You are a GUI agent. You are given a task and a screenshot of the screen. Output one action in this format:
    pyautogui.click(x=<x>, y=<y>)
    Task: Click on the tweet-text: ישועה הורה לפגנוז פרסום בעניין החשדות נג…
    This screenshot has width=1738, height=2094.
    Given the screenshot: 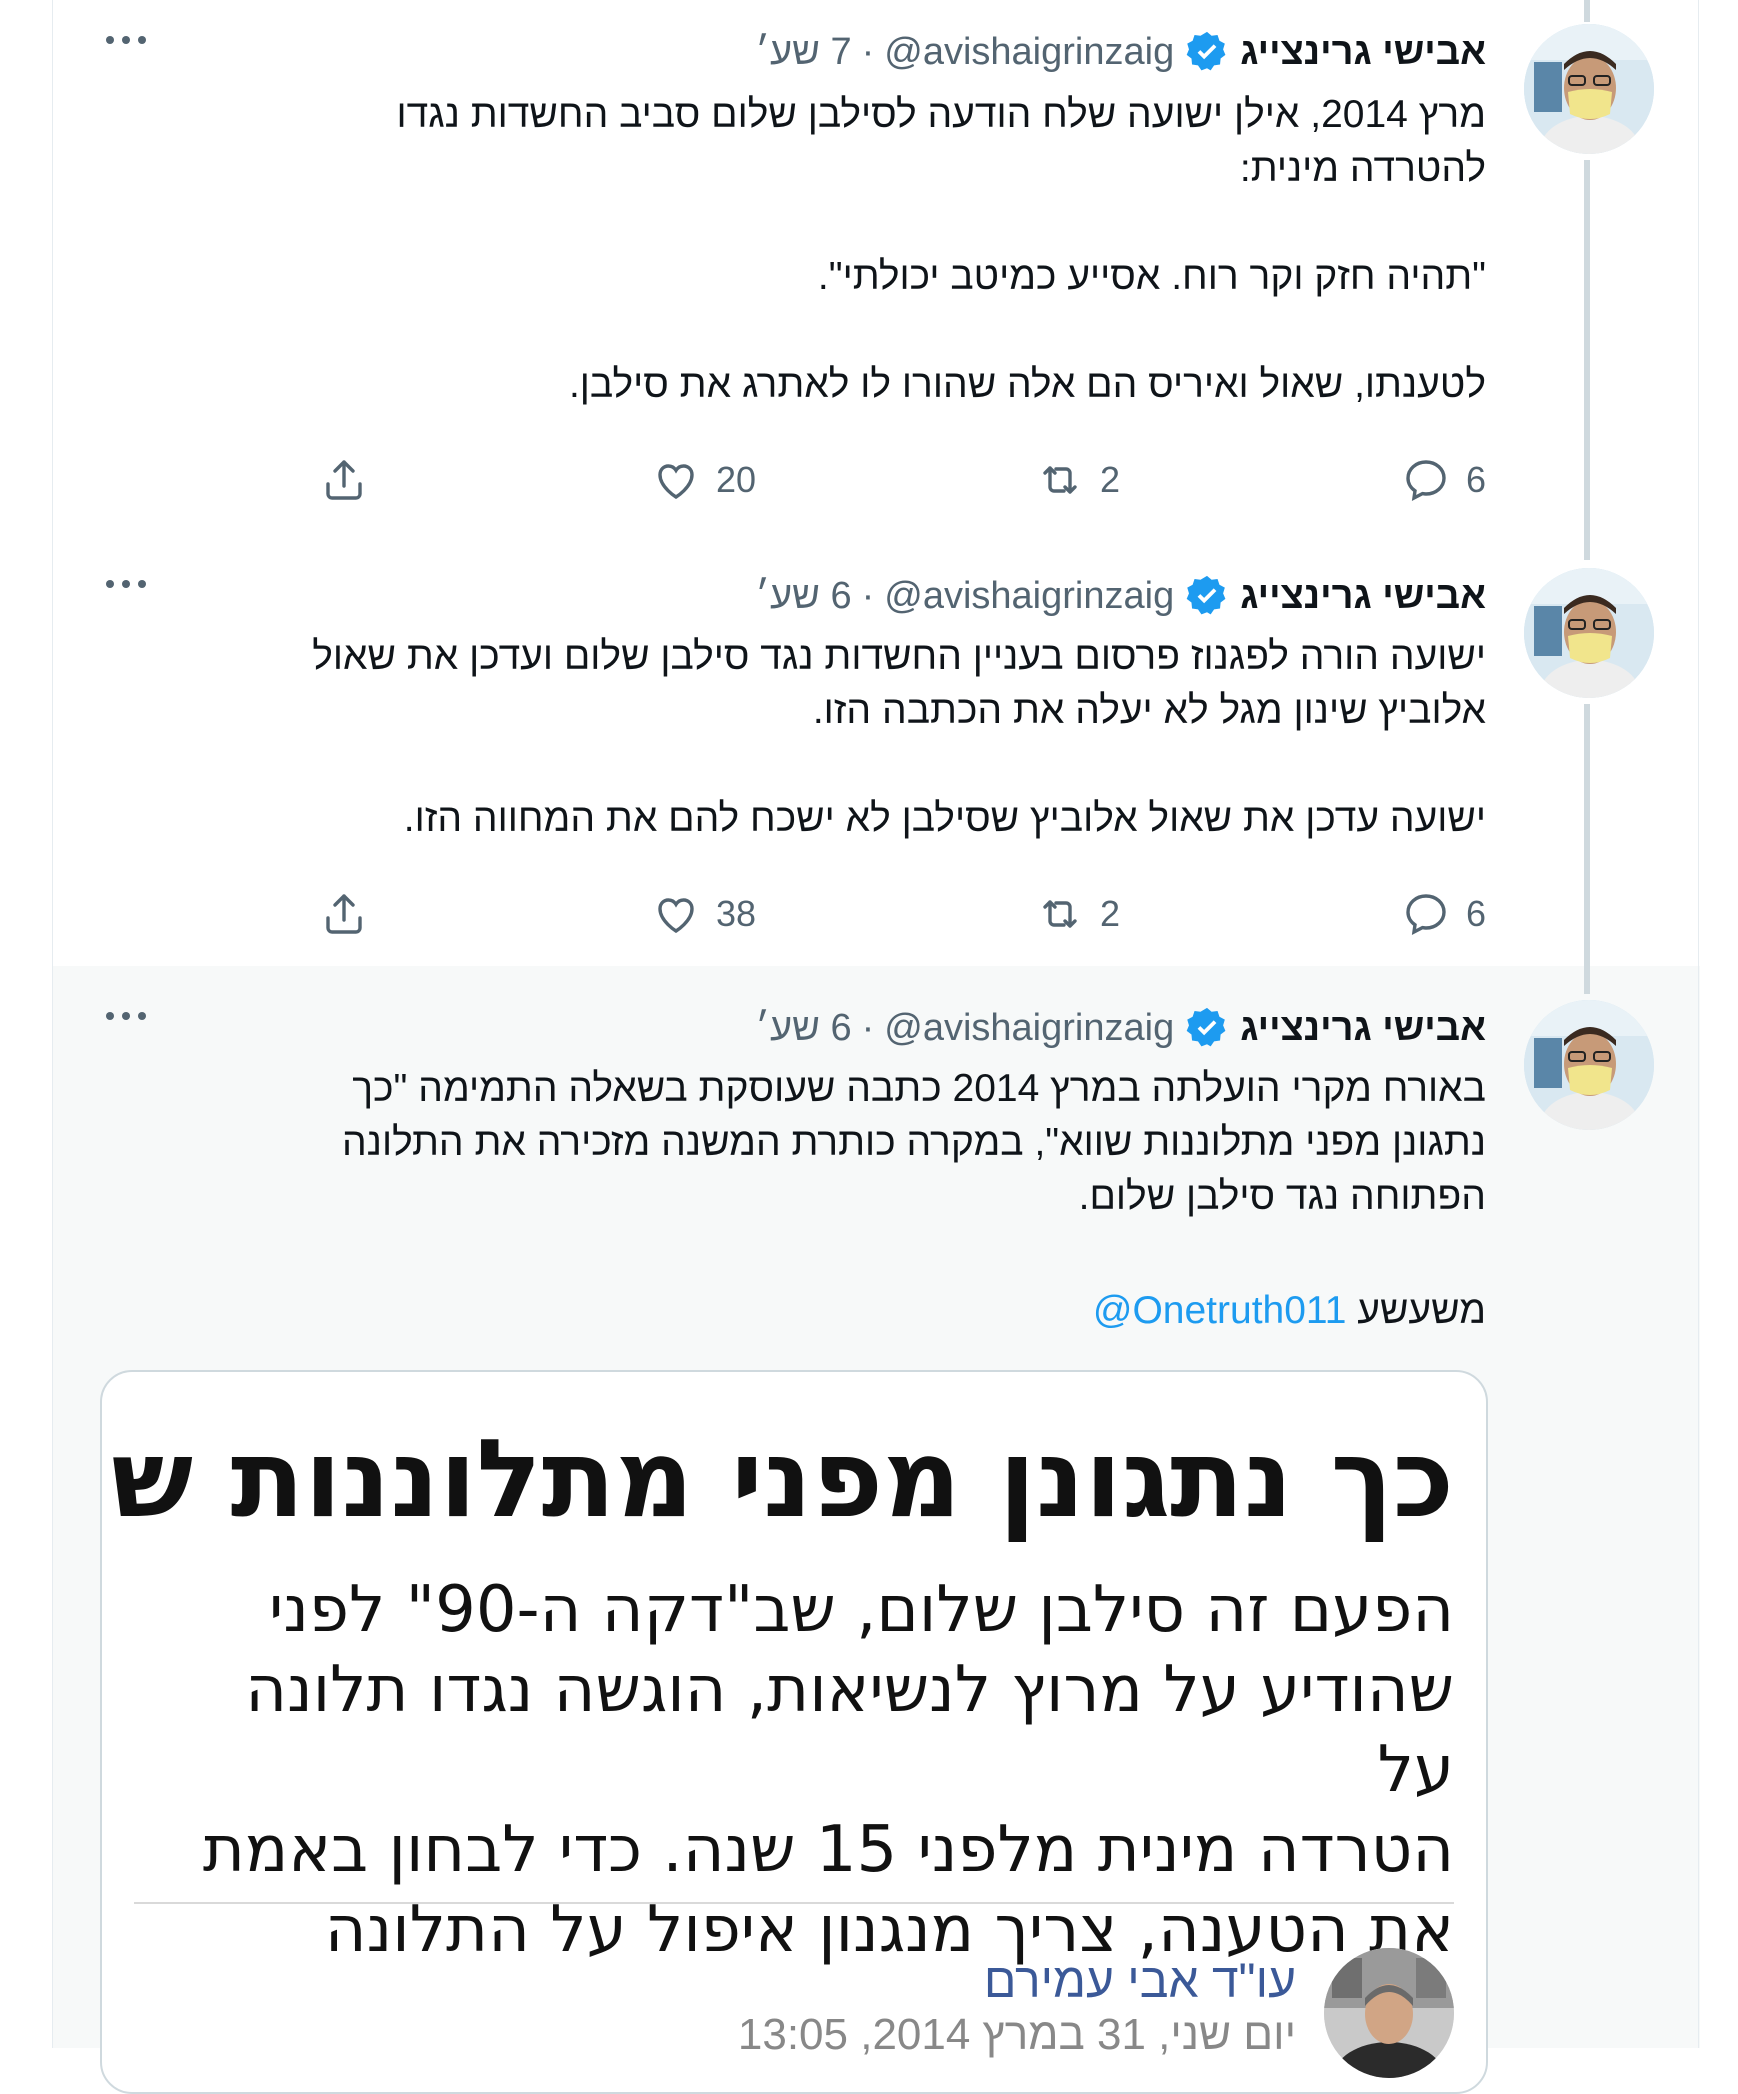 What is the action you would take?
    pyautogui.click(x=899, y=737)
    